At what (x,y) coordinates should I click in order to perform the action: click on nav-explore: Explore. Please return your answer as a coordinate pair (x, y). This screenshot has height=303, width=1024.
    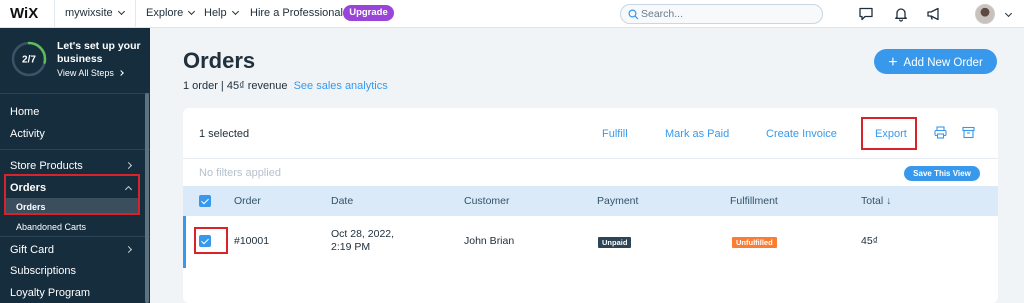
    Looking at the image, I should click on (171, 13).